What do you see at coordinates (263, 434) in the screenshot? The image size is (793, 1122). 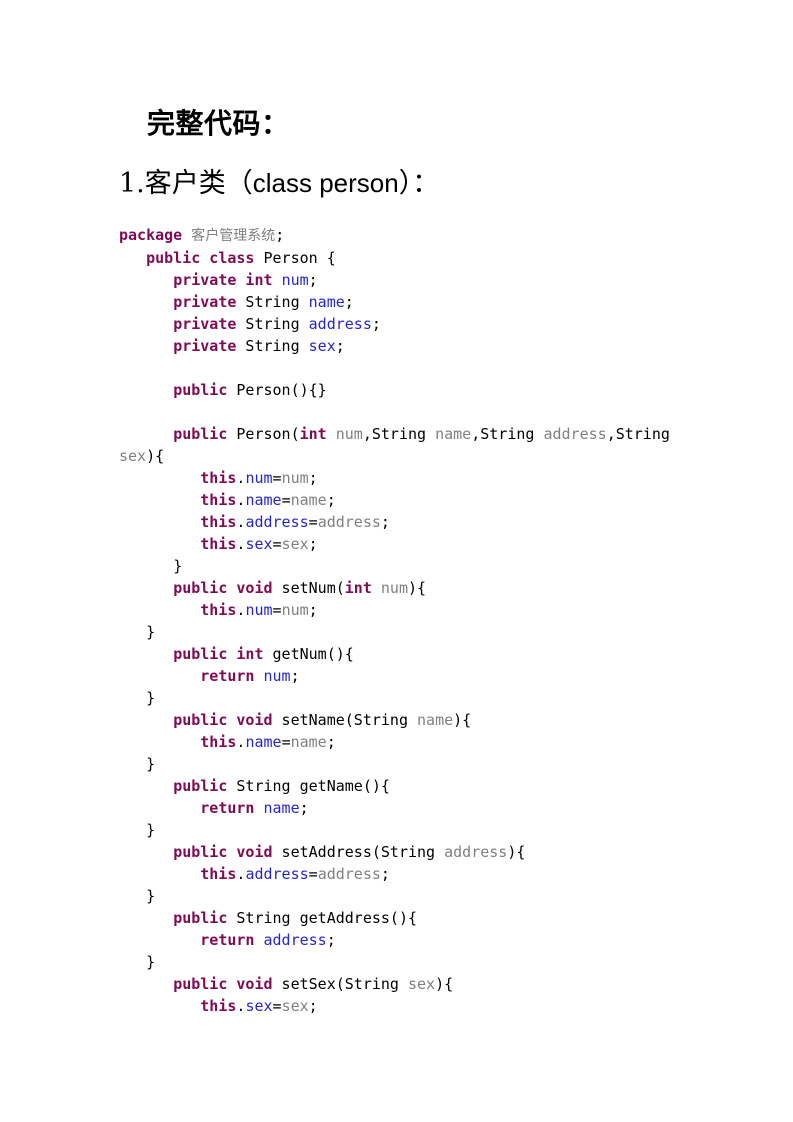 I see `code-token-pln: Person(` at bounding box center [263, 434].